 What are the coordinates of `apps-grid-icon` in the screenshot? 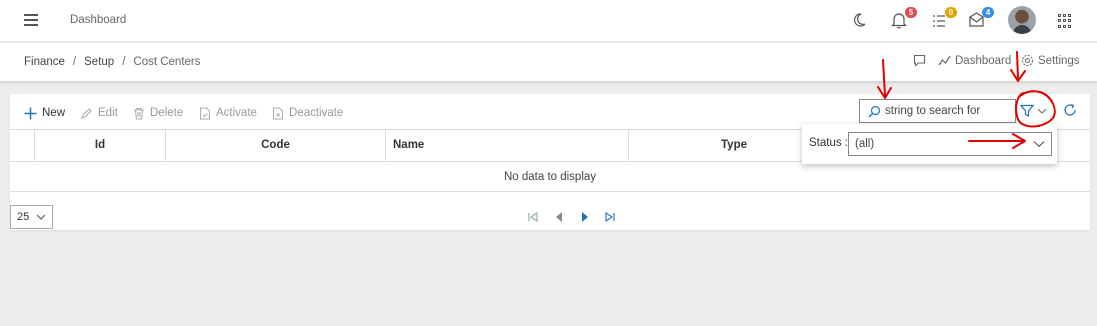 It's located at (1065, 21).